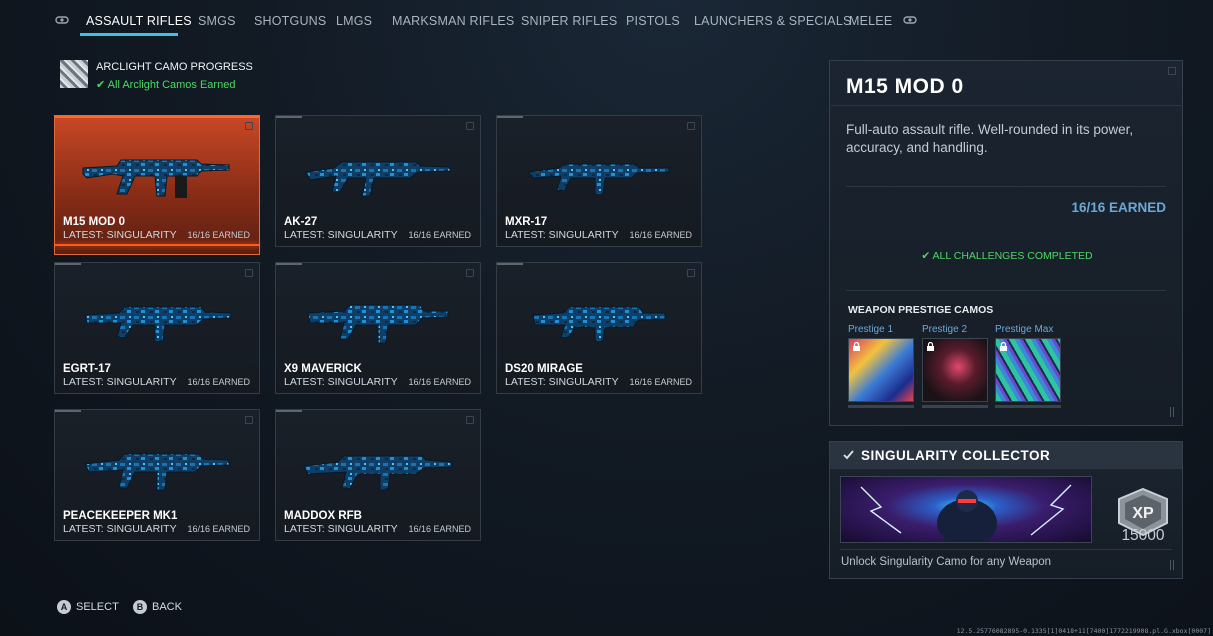 The width and height of the screenshot is (1213, 636). What do you see at coordinates (1028, 370) in the screenshot?
I see `prestige-camo-max-image` at bounding box center [1028, 370].